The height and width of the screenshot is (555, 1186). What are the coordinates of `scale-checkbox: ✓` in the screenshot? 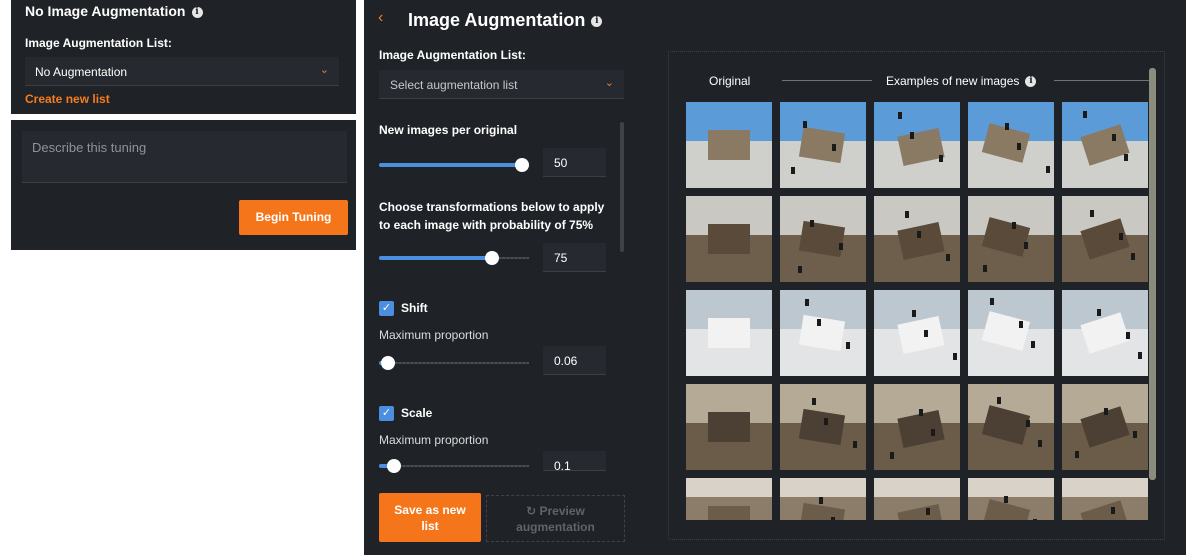 It's located at (386, 413).